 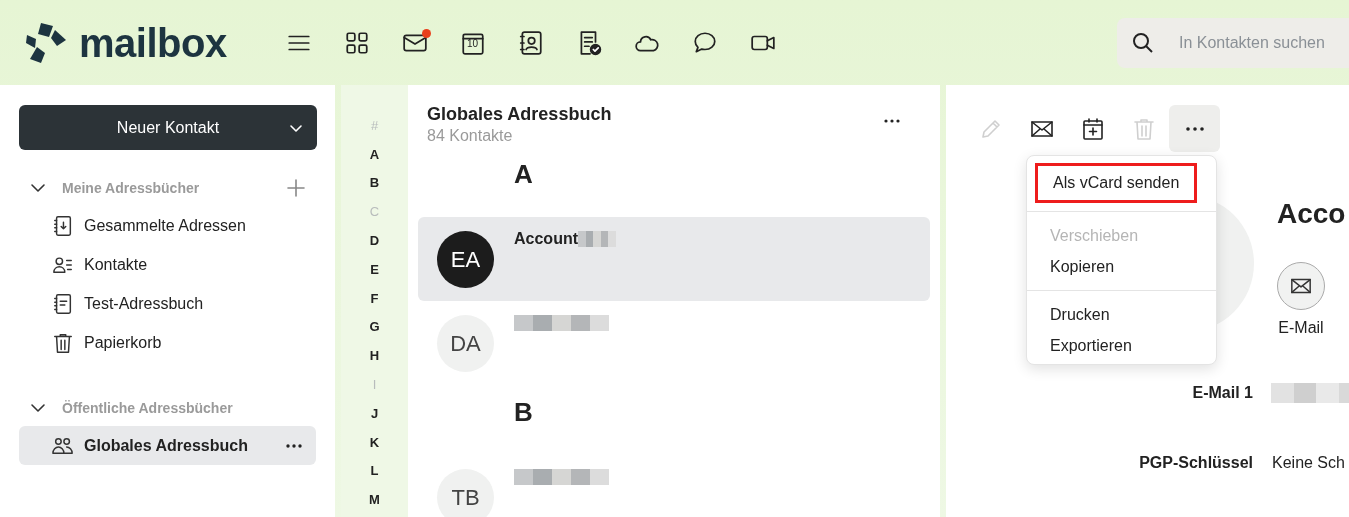 What do you see at coordinates (523, 174) in the screenshot?
I see `section-letter: A` at bounding box center [523, 174].